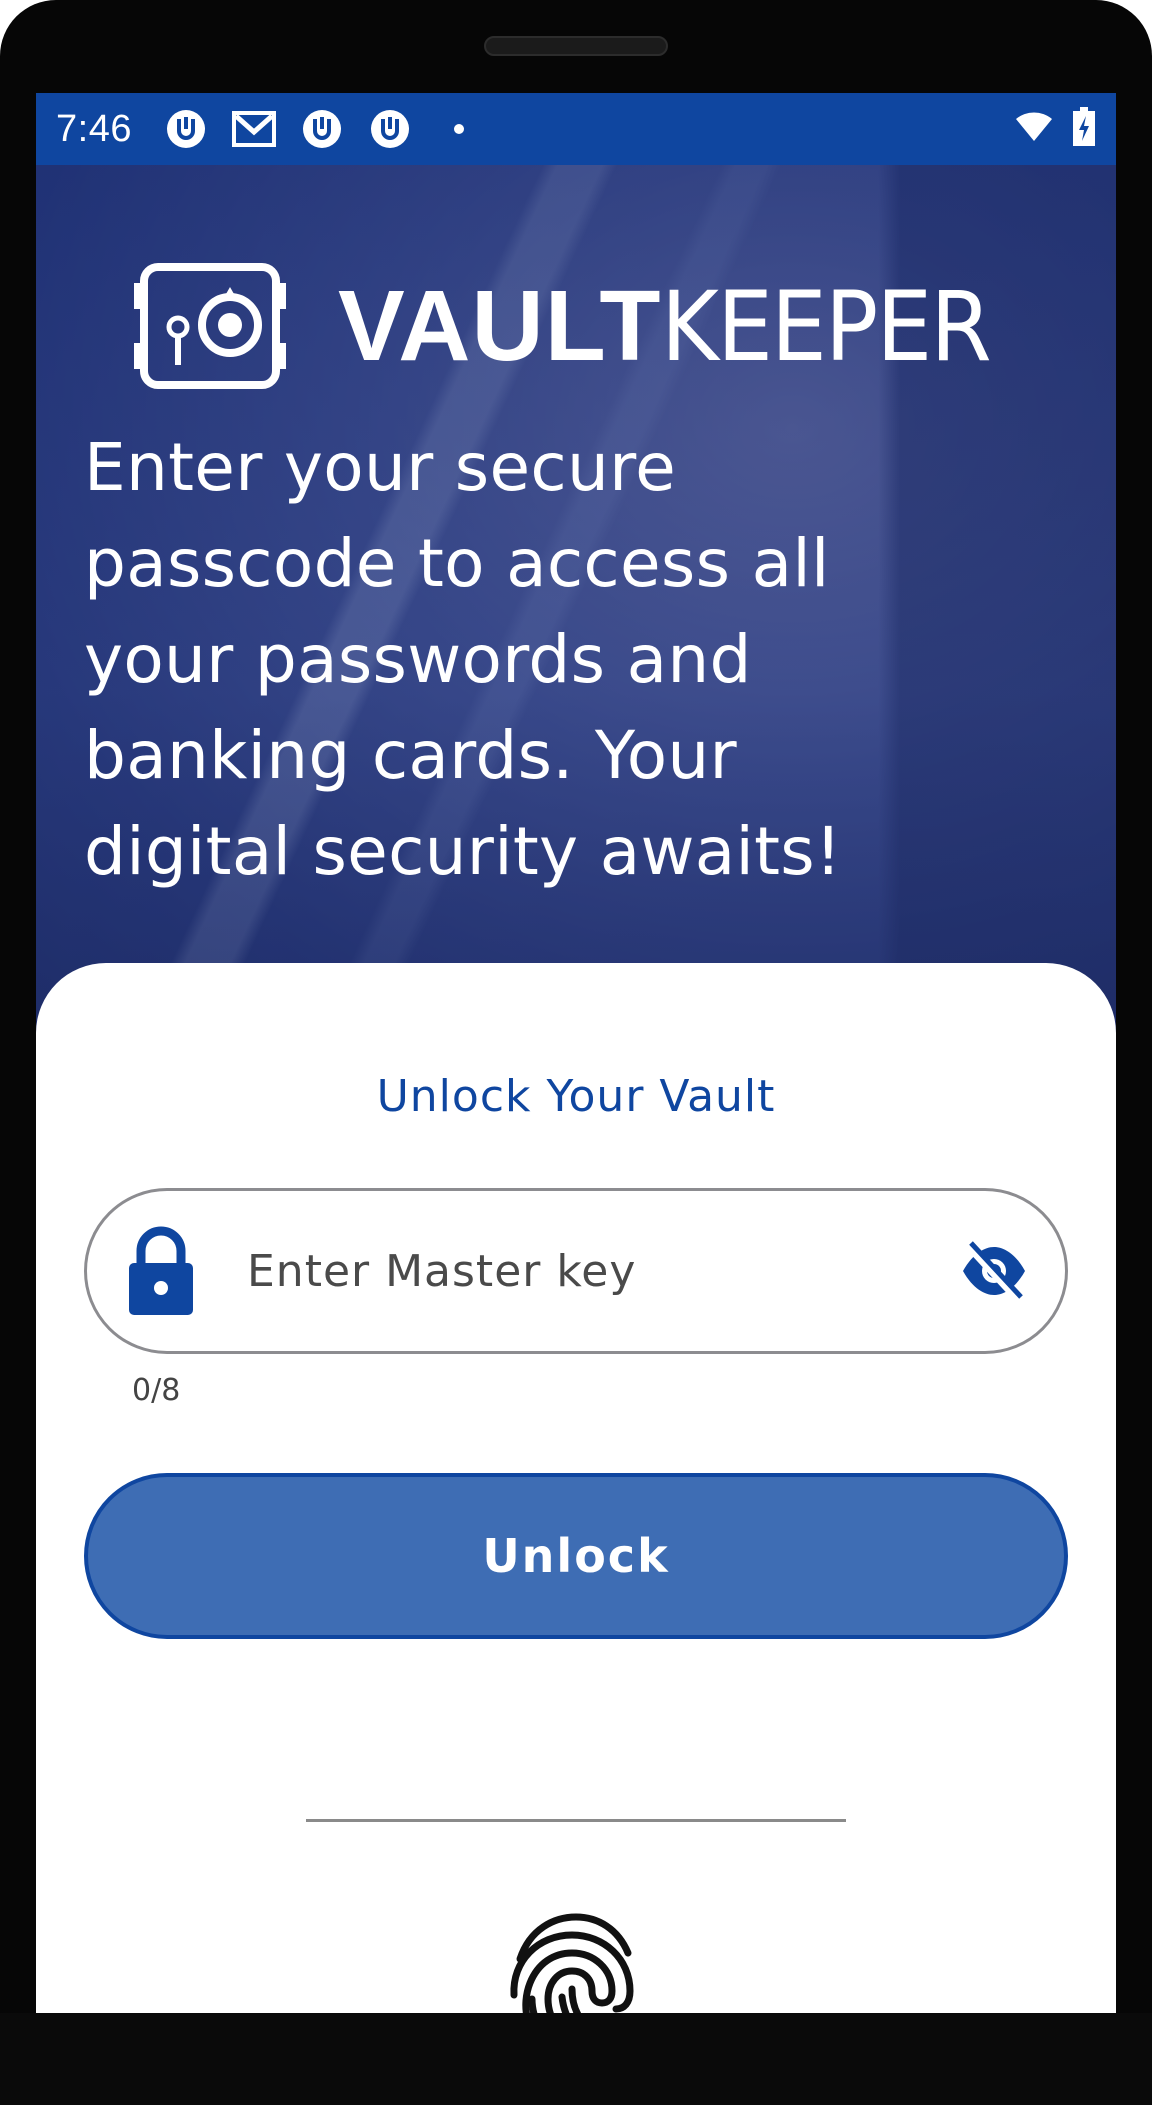  I want to click on brand-name-bold: VAULT, so click(500, 325).